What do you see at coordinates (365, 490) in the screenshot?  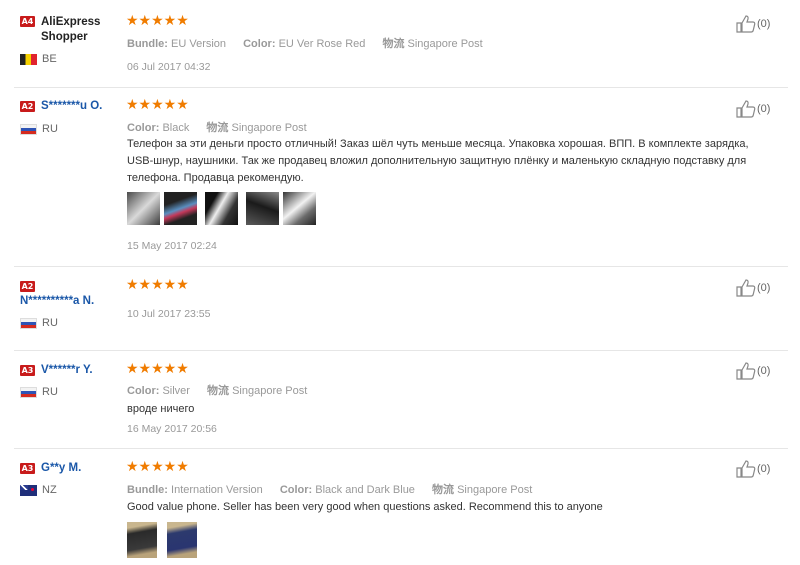 I see `meta-value: Black and Dark Blue` at bounding box center [365, 490].